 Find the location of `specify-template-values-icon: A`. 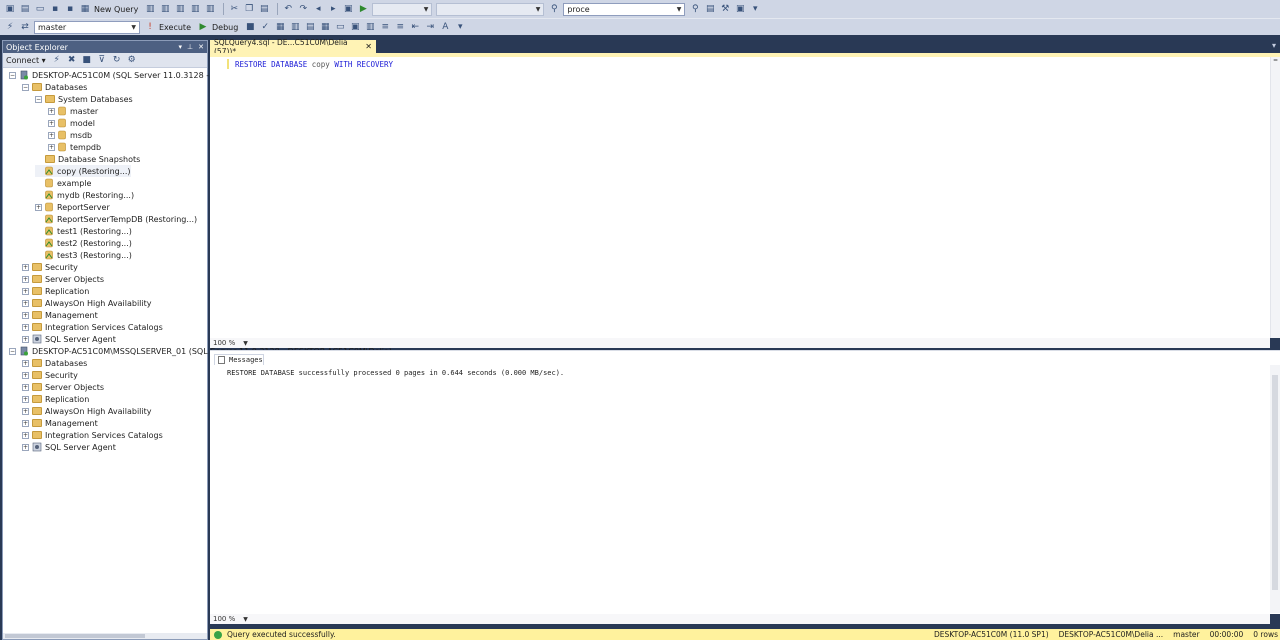

specify-template-values-icon: A is located at coordinates (445, 27).